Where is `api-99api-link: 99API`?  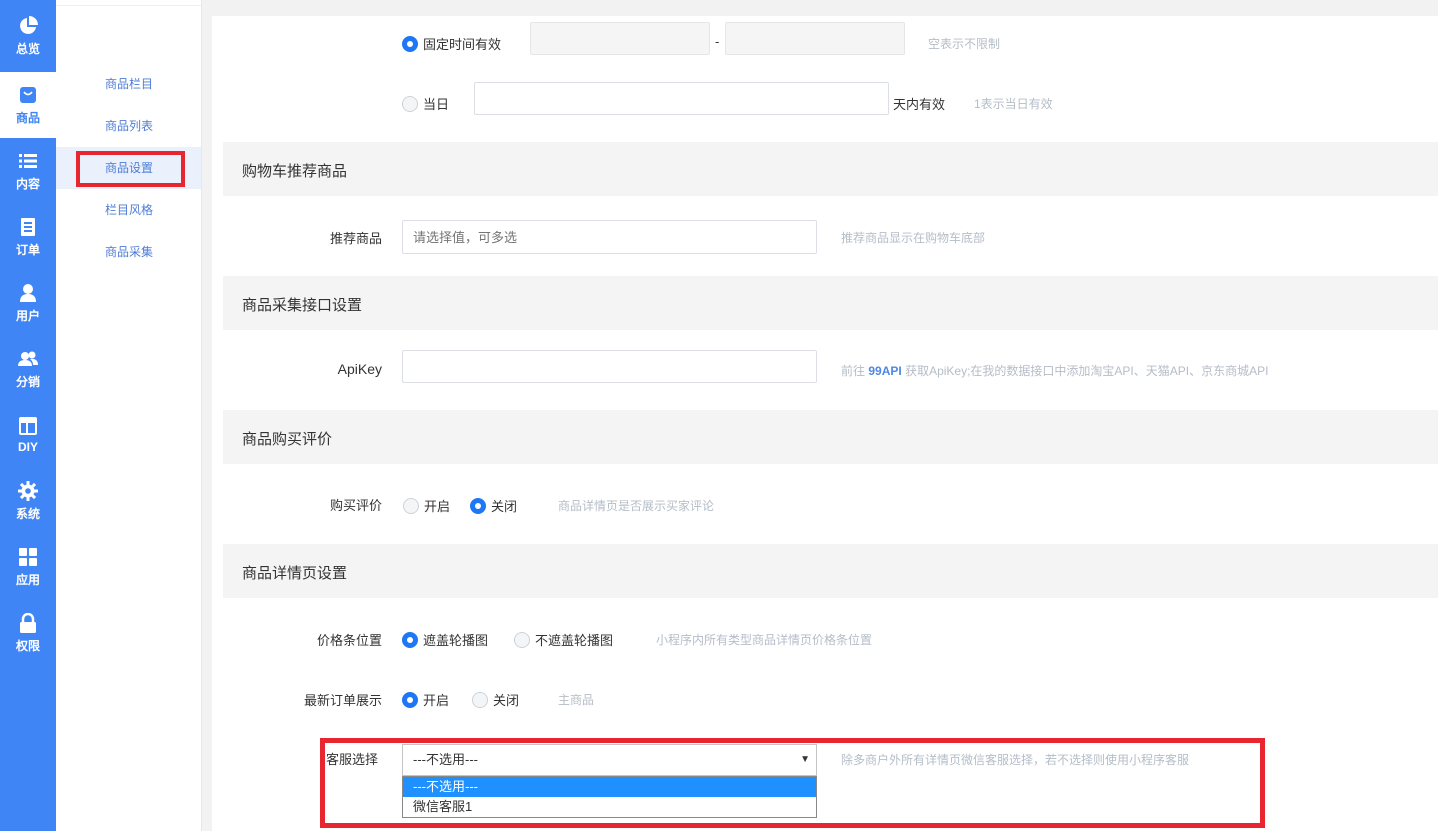
api-99api-link: 99API is located at coordinates (884, 371).